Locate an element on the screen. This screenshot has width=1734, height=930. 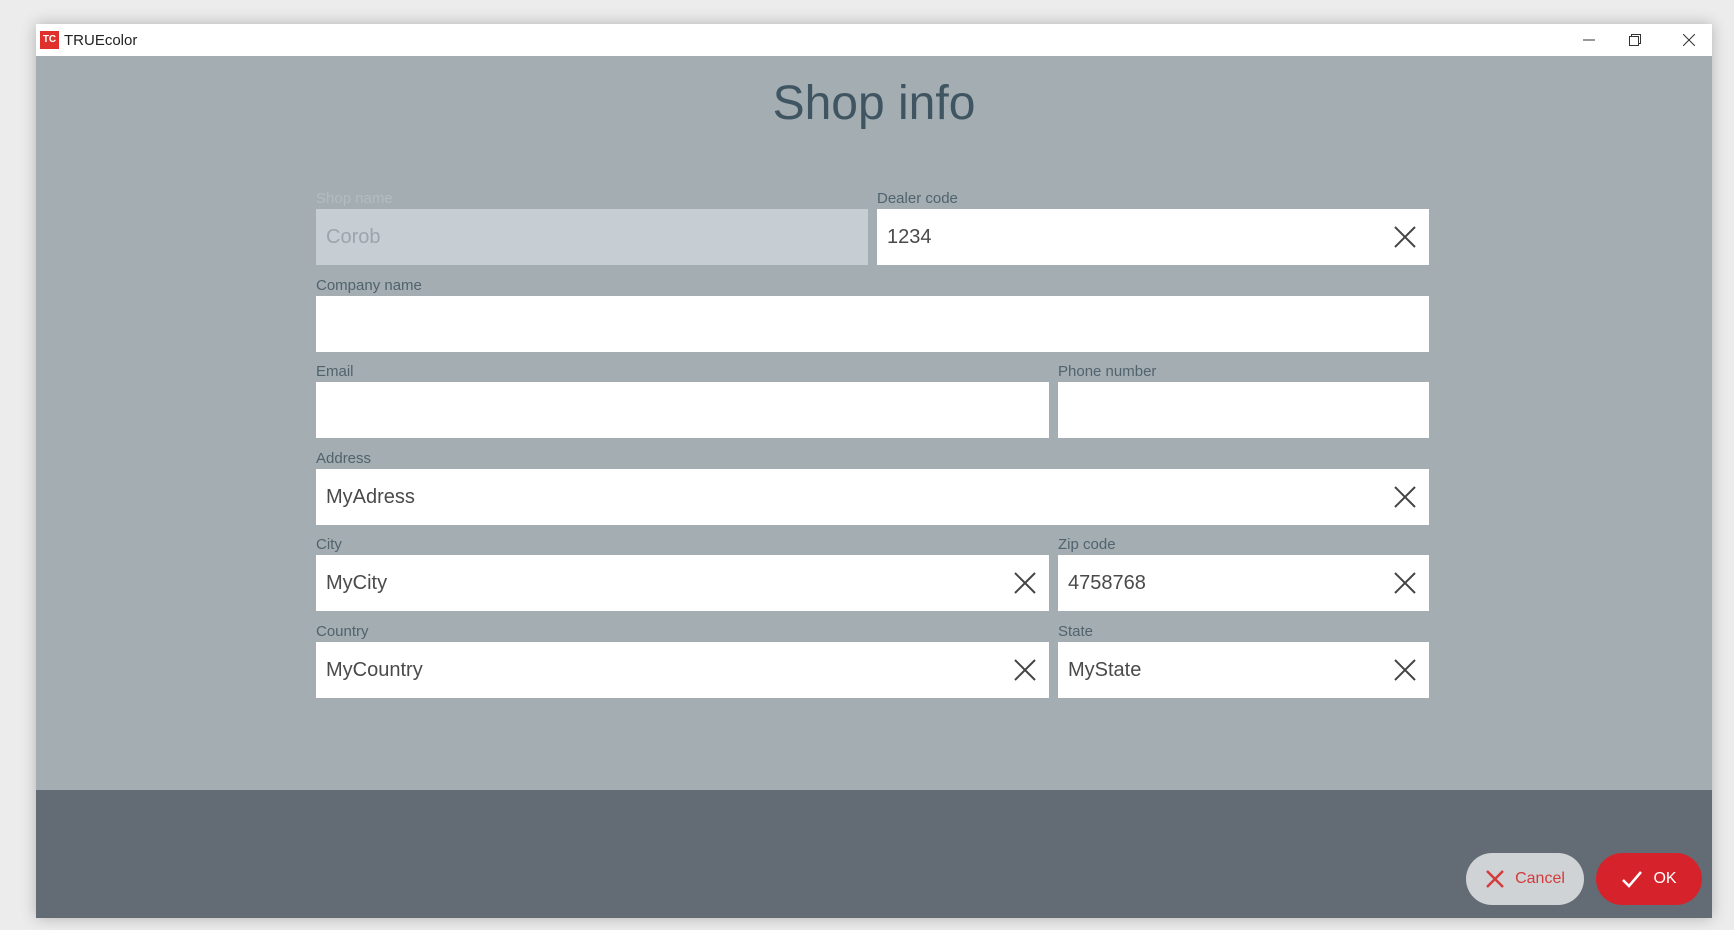
page-title: Shop info is located at coordinates (874, 103).